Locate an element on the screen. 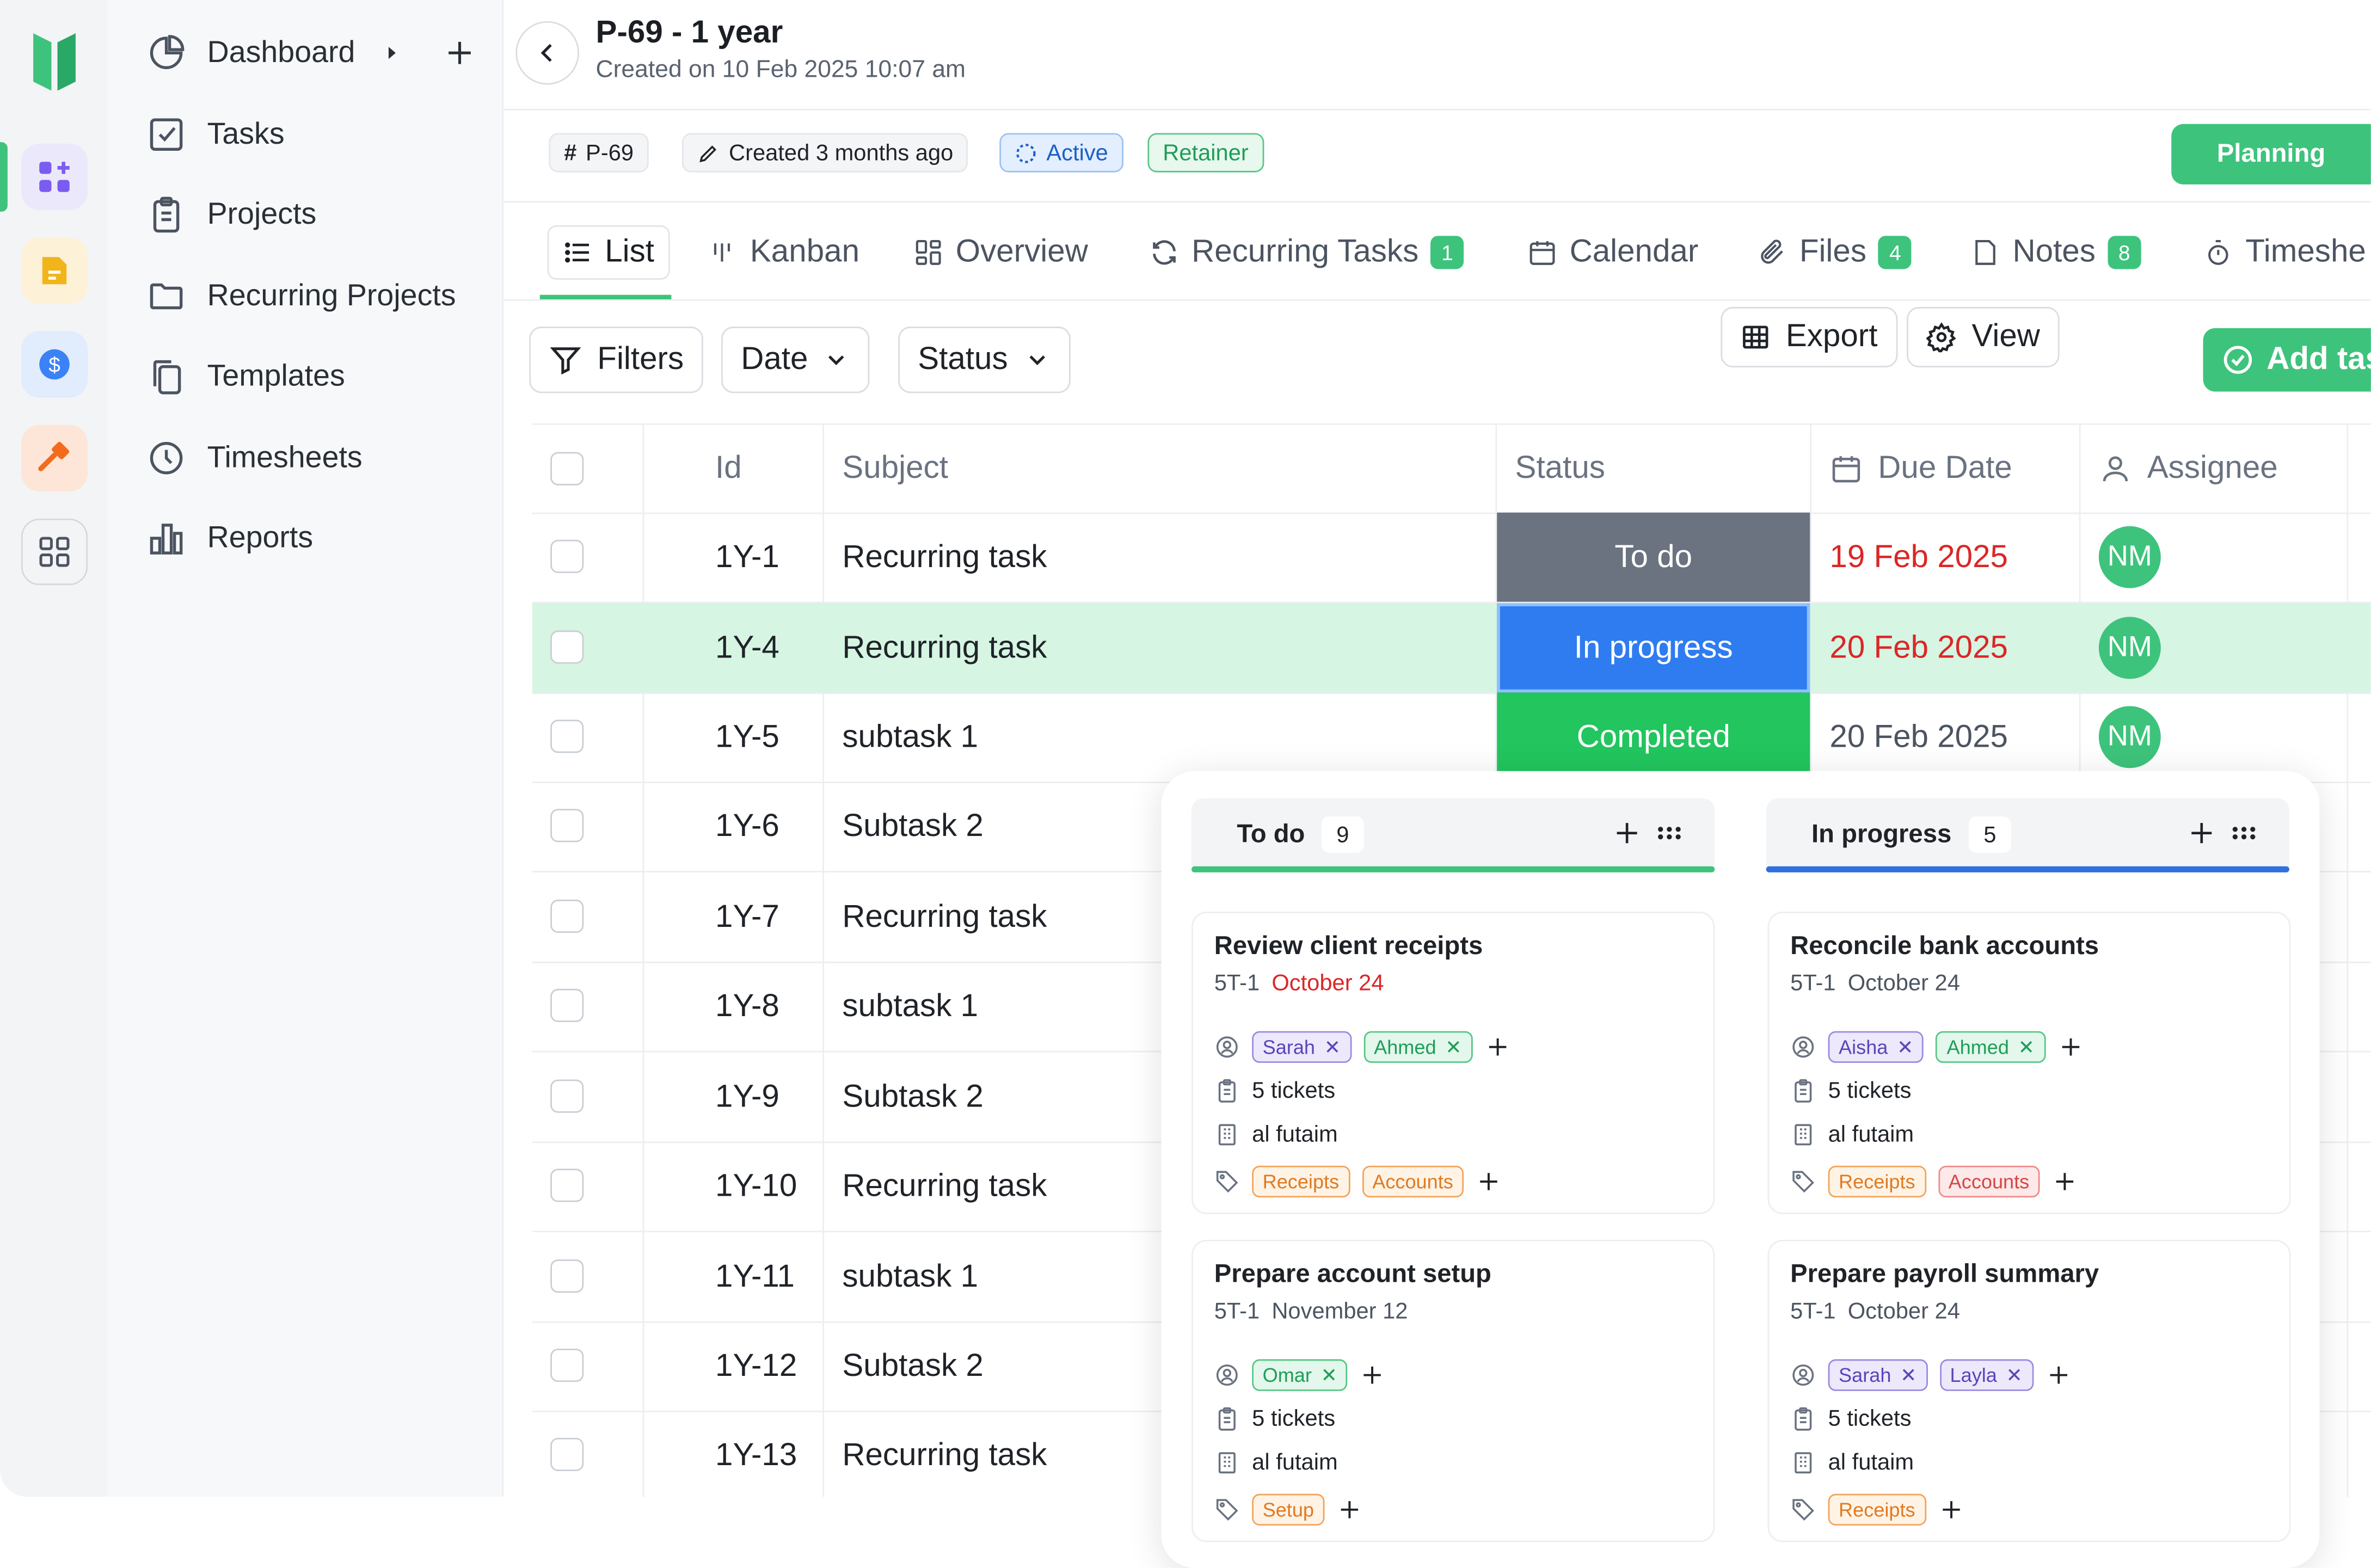 The height and width of the screenshot is (1568, 2371). sidebar-item-reports: Reports is located at coordinates (229, 538).